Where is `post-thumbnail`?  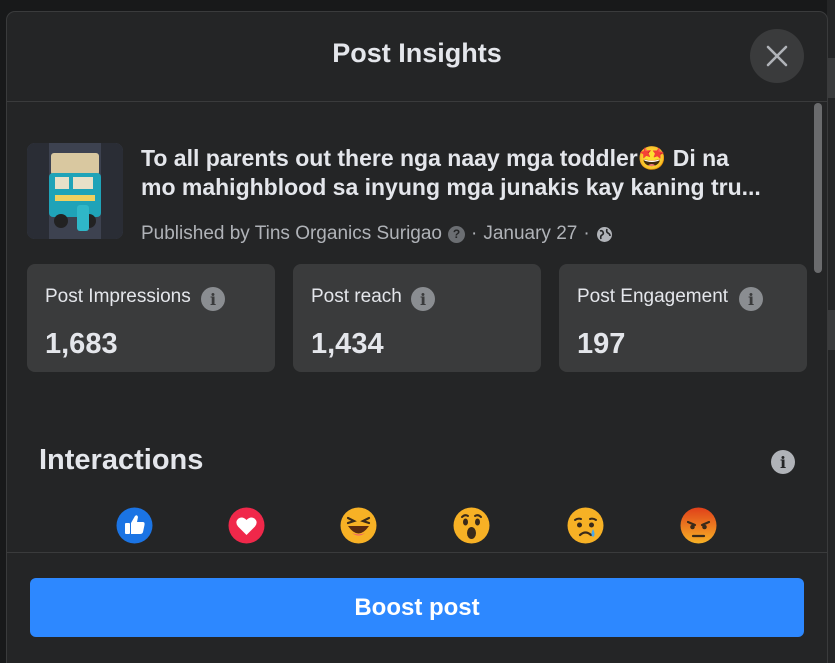
post-thumbnail is located at coordinates (75, 191).